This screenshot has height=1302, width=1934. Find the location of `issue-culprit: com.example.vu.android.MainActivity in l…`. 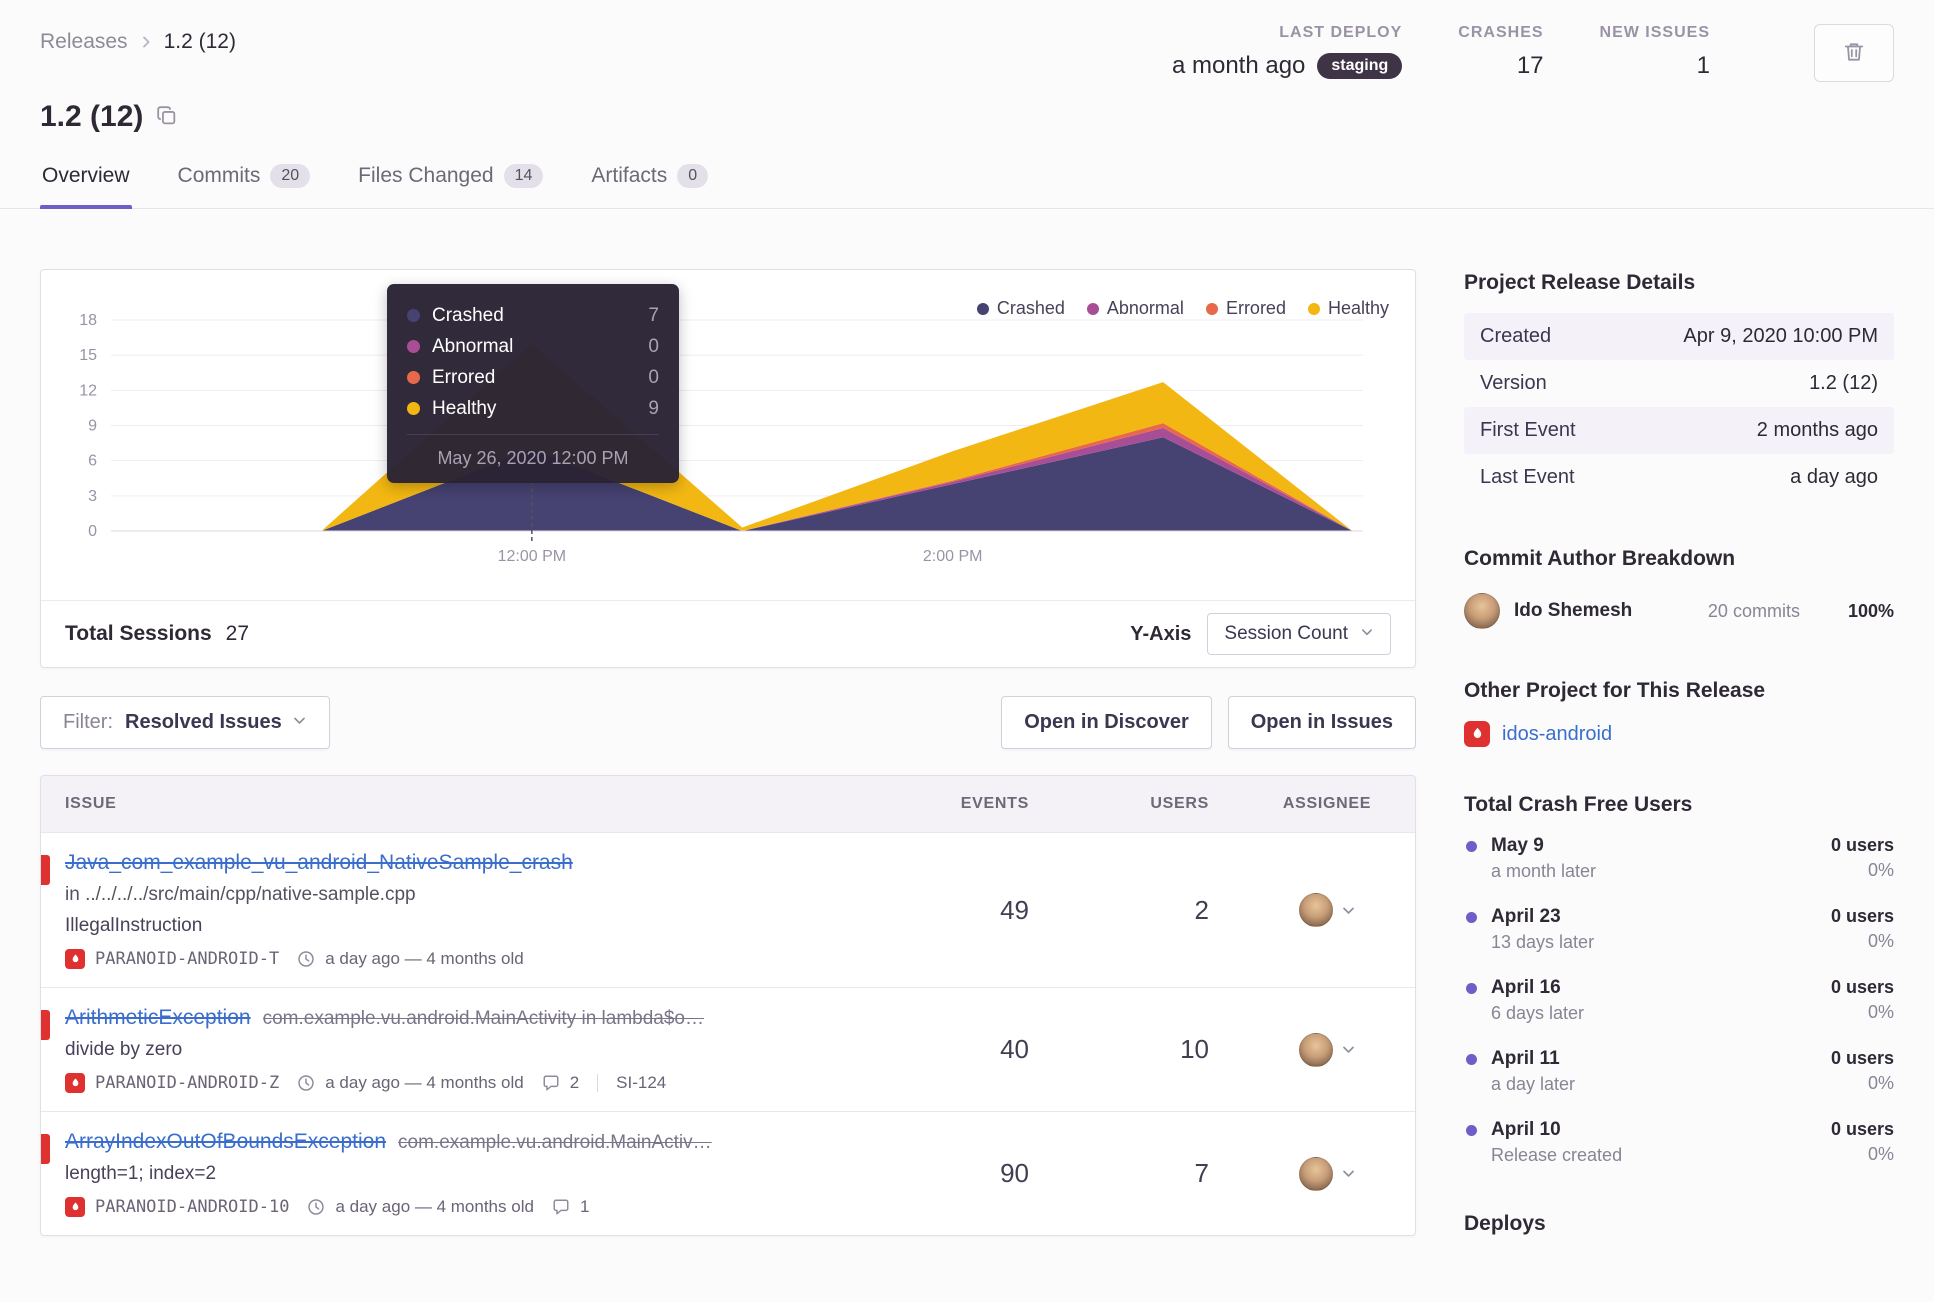

issue-culprit: com.example.vu.android.MainActivity in l… is located at coordinates (483, 1018).